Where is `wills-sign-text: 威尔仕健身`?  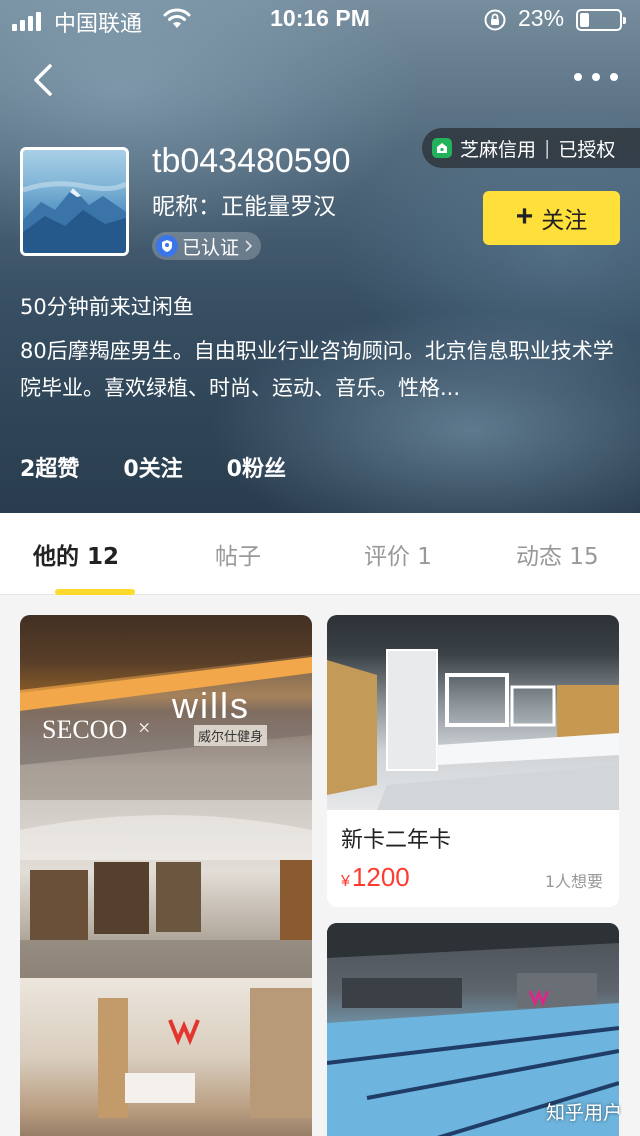 wills-sign-text: 威尔仕健身 is located at coordinates (231, 735).